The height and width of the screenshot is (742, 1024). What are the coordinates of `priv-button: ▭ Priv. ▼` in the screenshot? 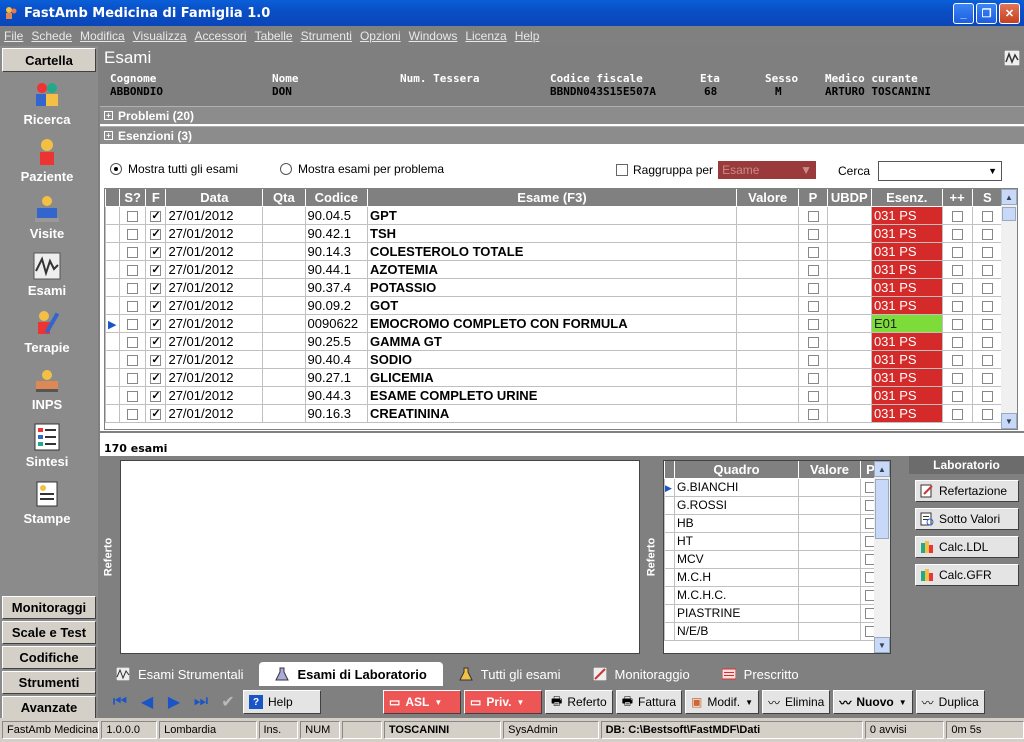 It's located at (503, 702).